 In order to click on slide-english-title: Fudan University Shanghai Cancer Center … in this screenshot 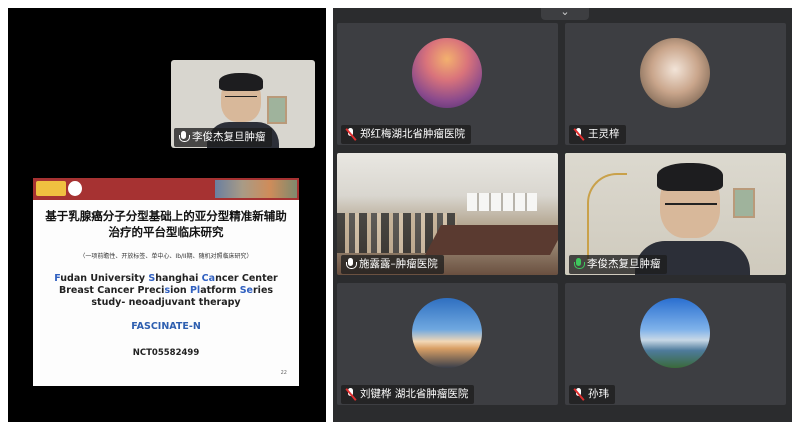, I will do `click(166, 291)`.